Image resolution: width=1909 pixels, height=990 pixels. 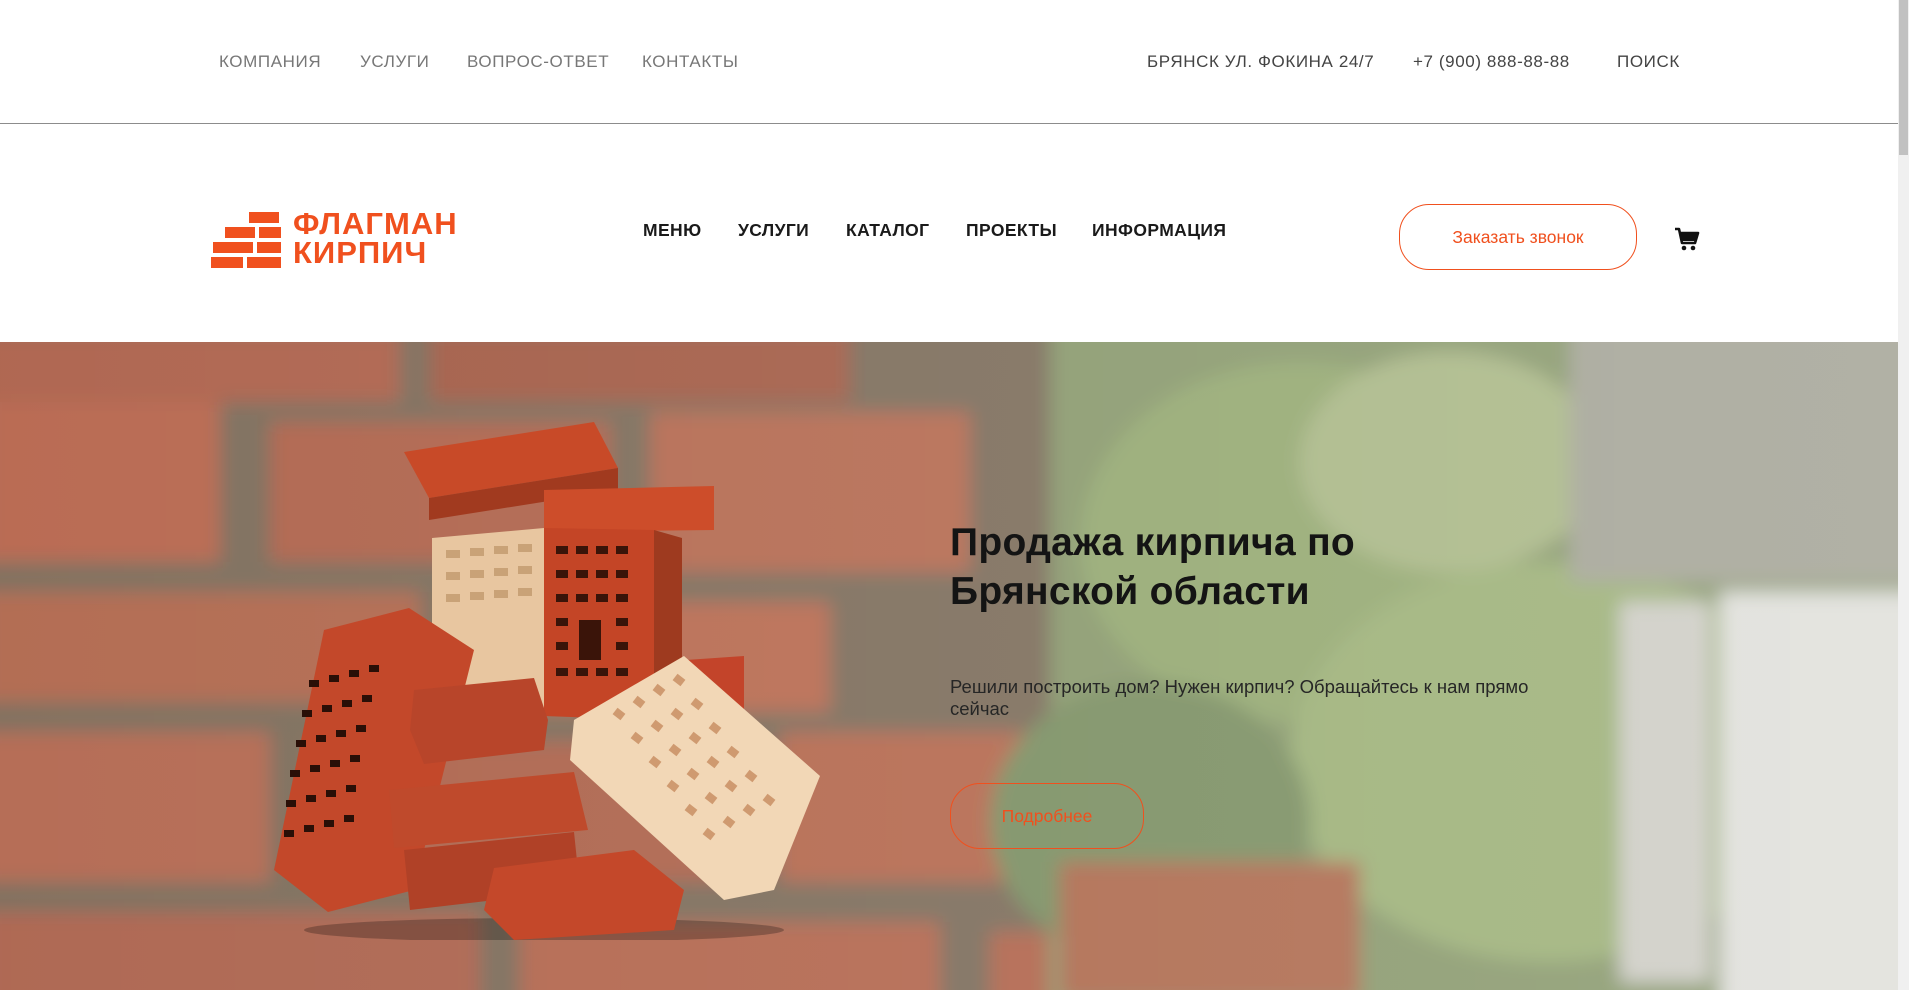 What do you see at coordinates (1153, 567) in the screenshot?
I see `hero-title: Продажа кирпича по Брянской области` at bounding box center [1153, 567].